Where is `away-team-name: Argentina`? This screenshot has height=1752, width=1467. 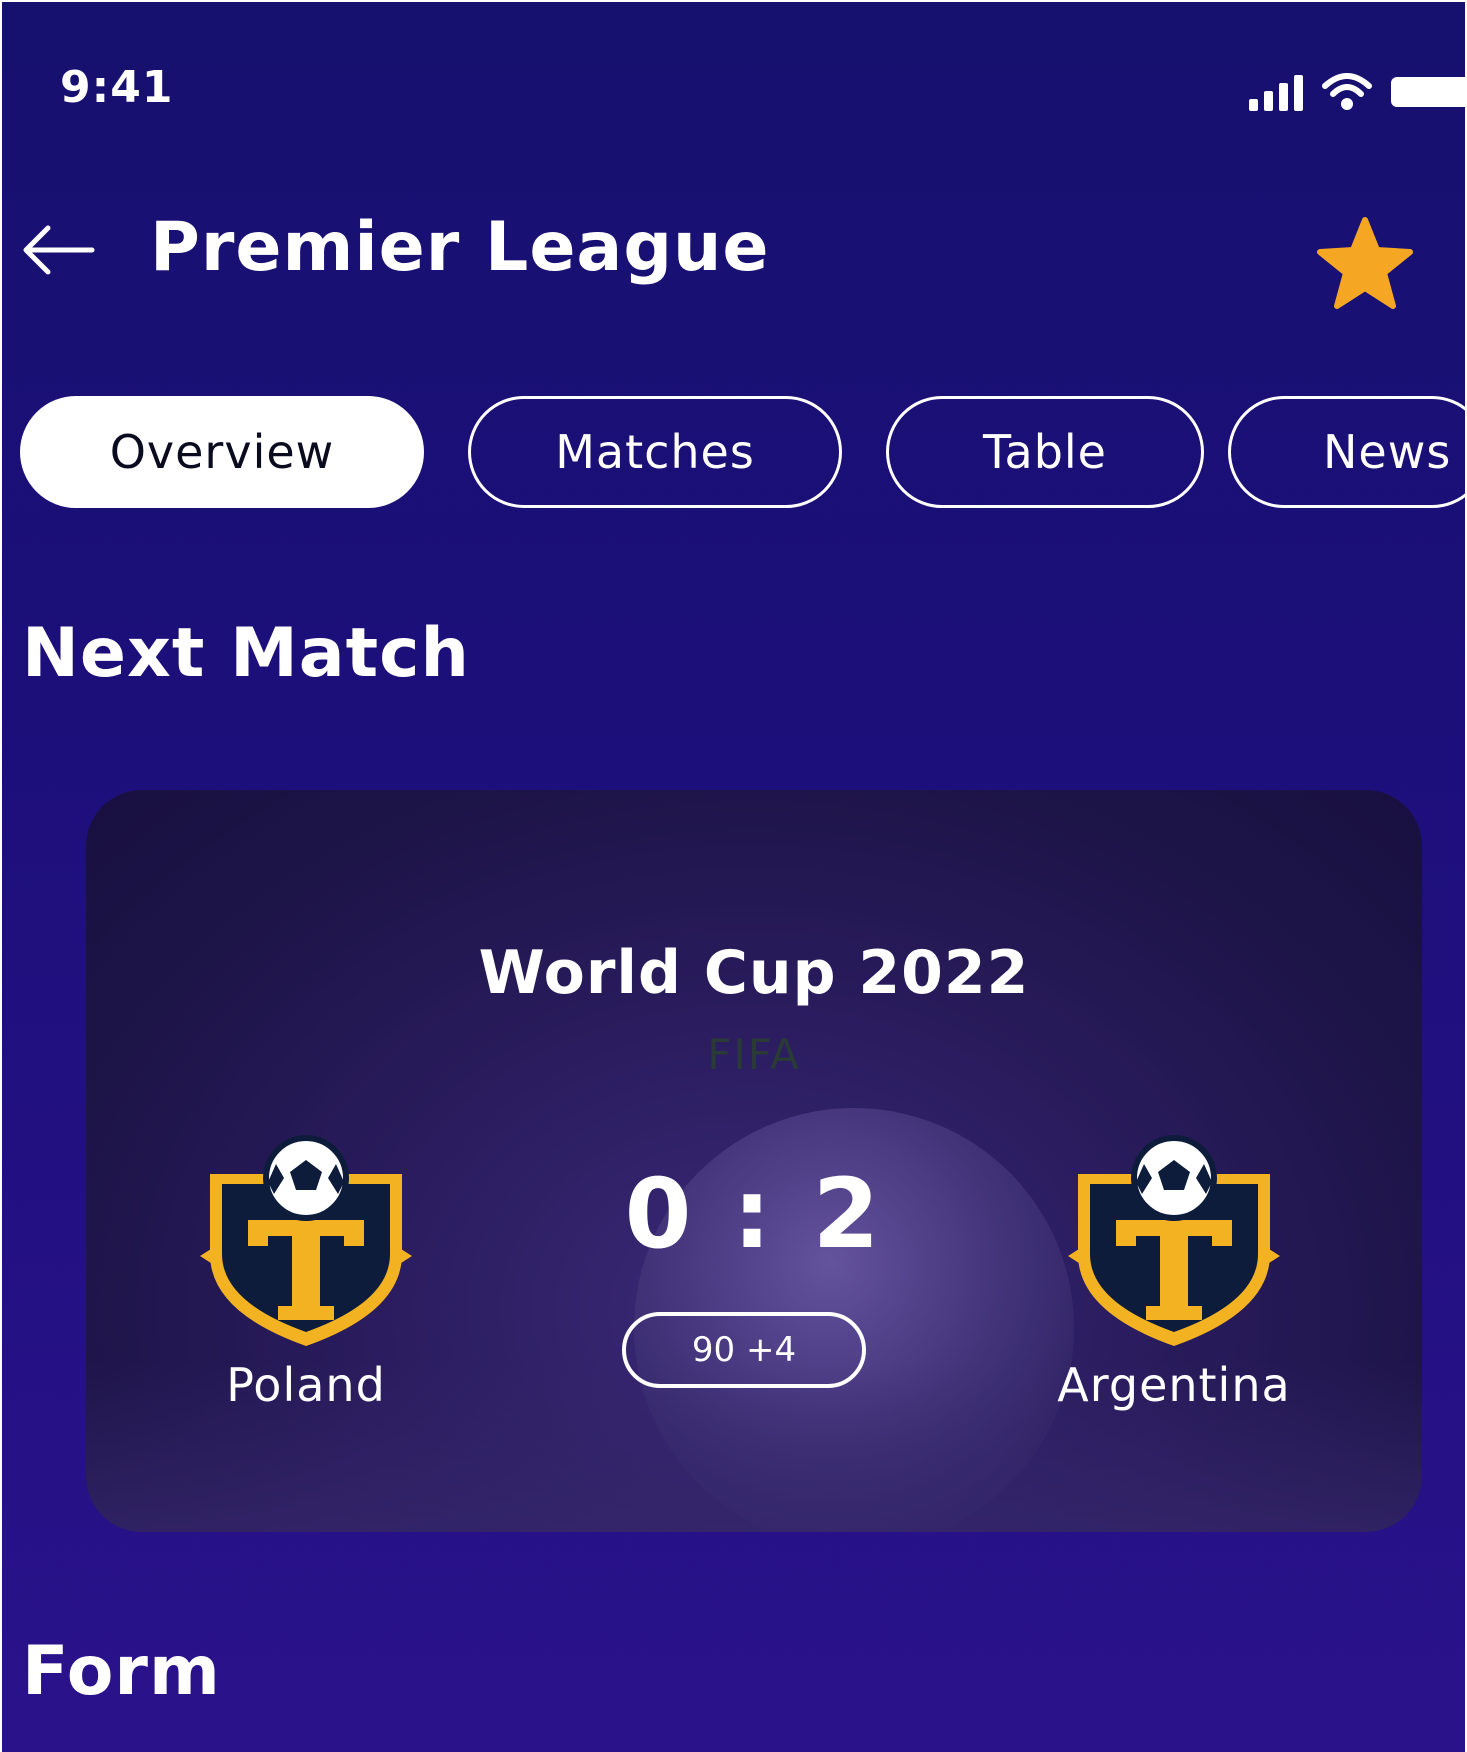 away-team-name: Argentina is located at coordinates (1174, 1385).